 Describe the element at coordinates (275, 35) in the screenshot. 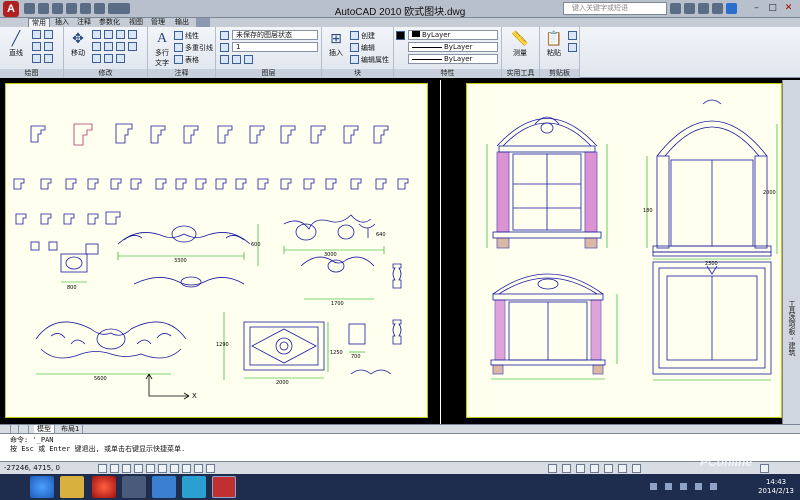

I see `layer-state-dropdown: 未保存的图层状态` at that location.